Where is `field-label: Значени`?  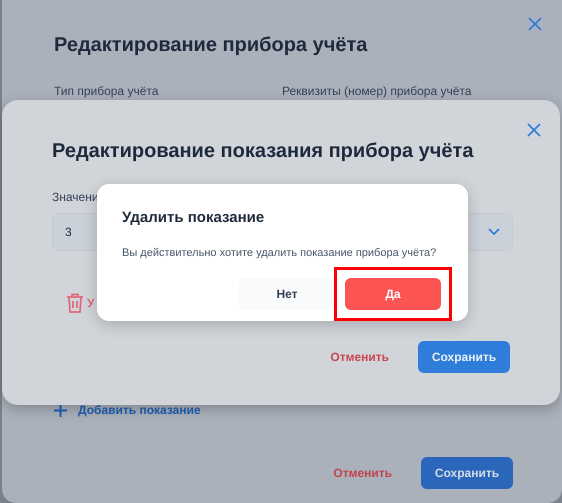 field-label: Значени is located at coordinates (75, 197).